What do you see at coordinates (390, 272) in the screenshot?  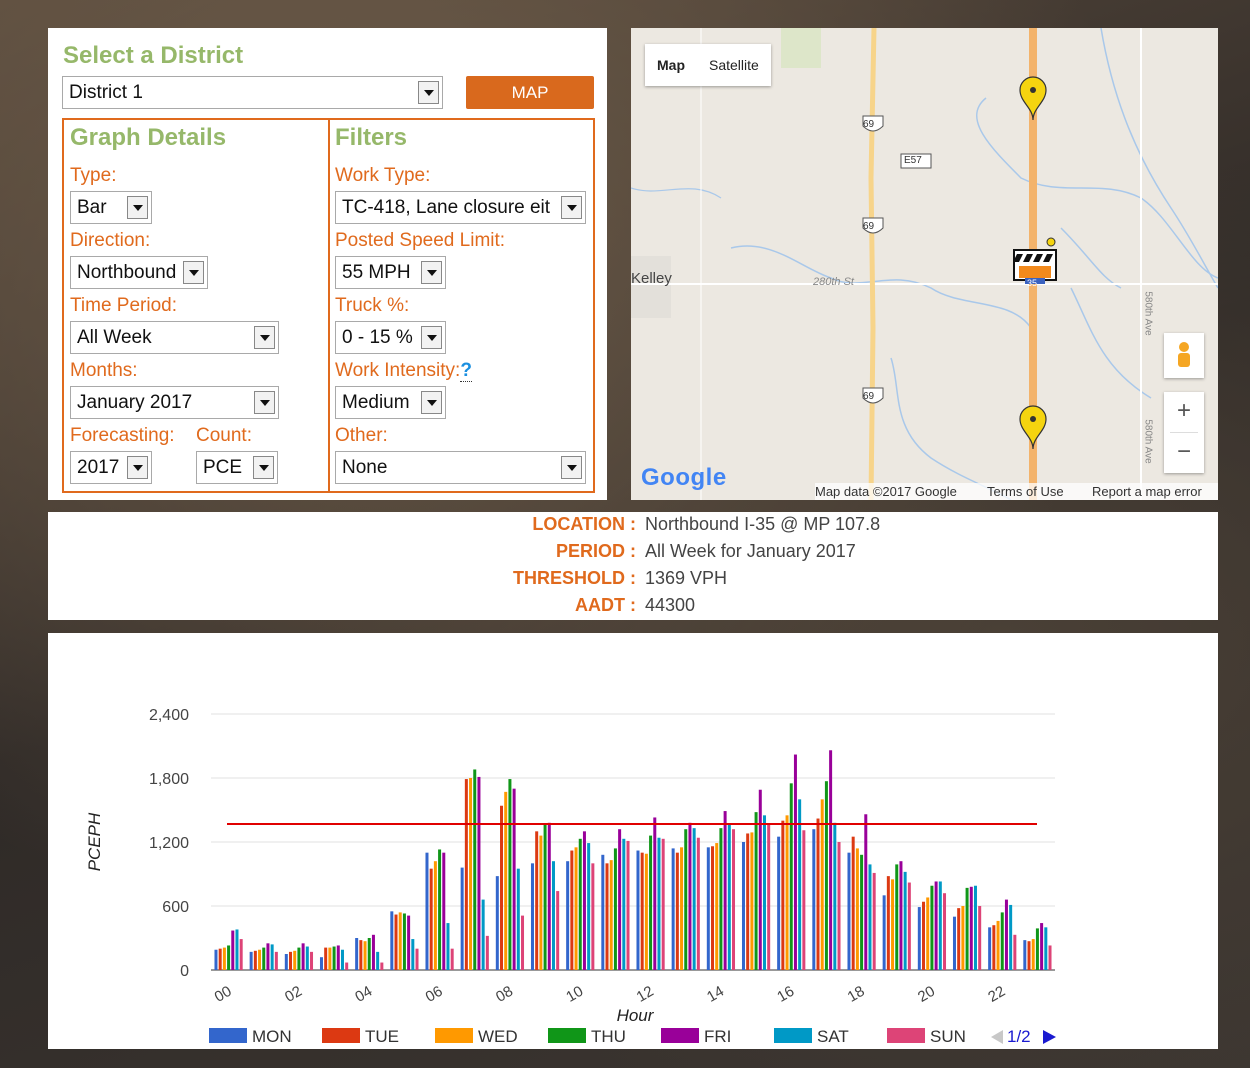 I see `speed-limit-select: 55 MPH` at bounding box center [390, 272].